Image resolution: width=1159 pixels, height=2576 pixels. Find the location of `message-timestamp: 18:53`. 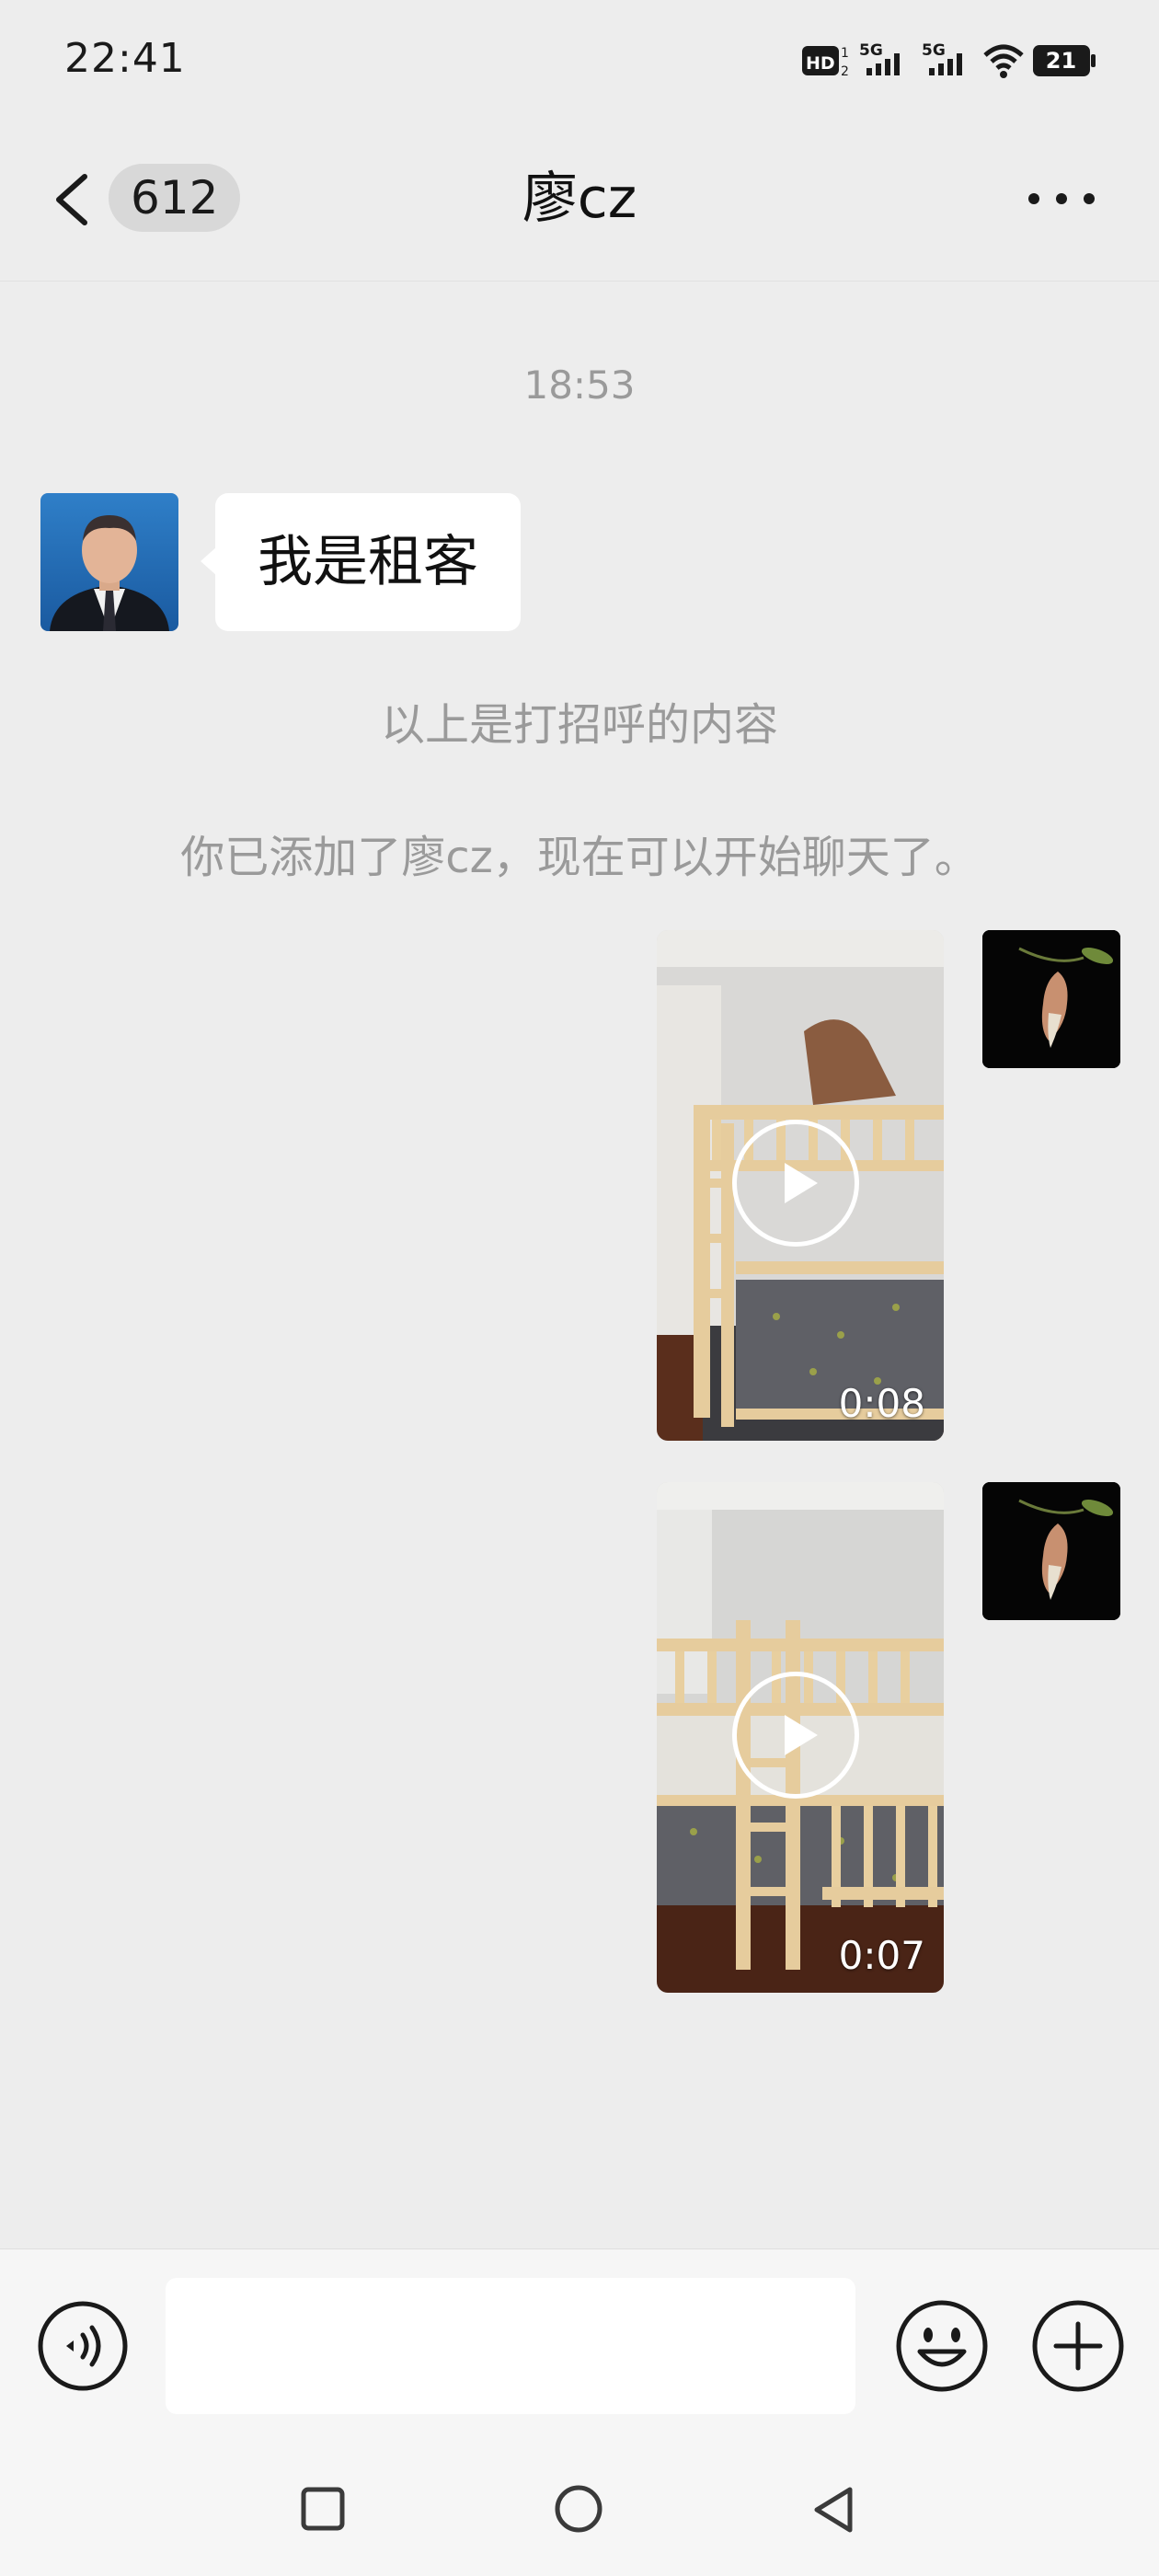

message-timestamp: 18:53 is located at coordinates (579, 385).